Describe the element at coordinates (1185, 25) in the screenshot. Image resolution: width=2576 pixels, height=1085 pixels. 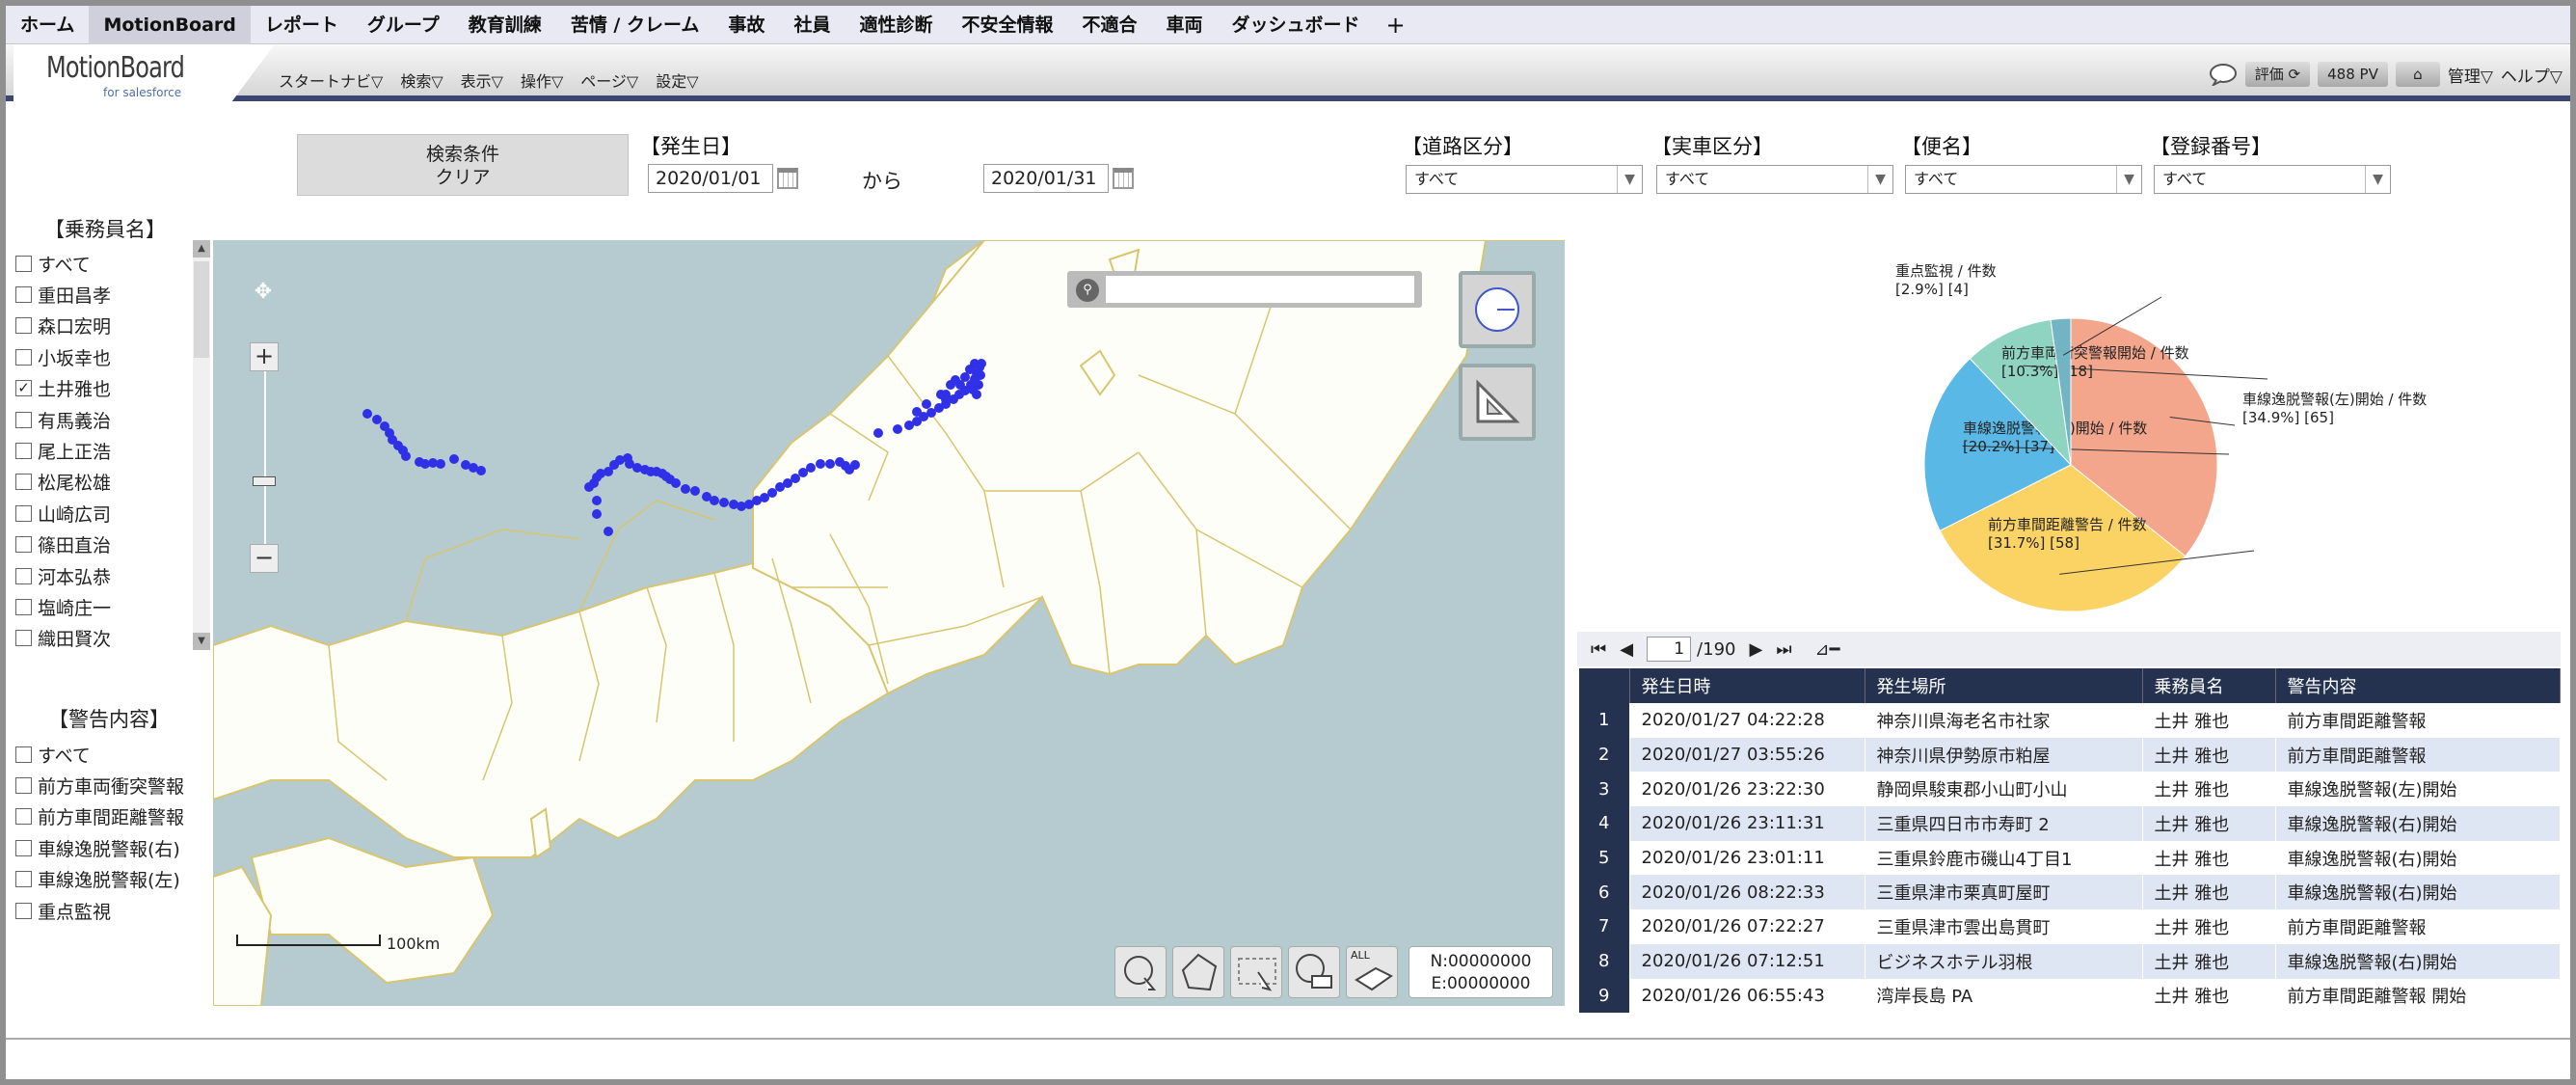
I see `tab-vehicle: 車両` at that location.